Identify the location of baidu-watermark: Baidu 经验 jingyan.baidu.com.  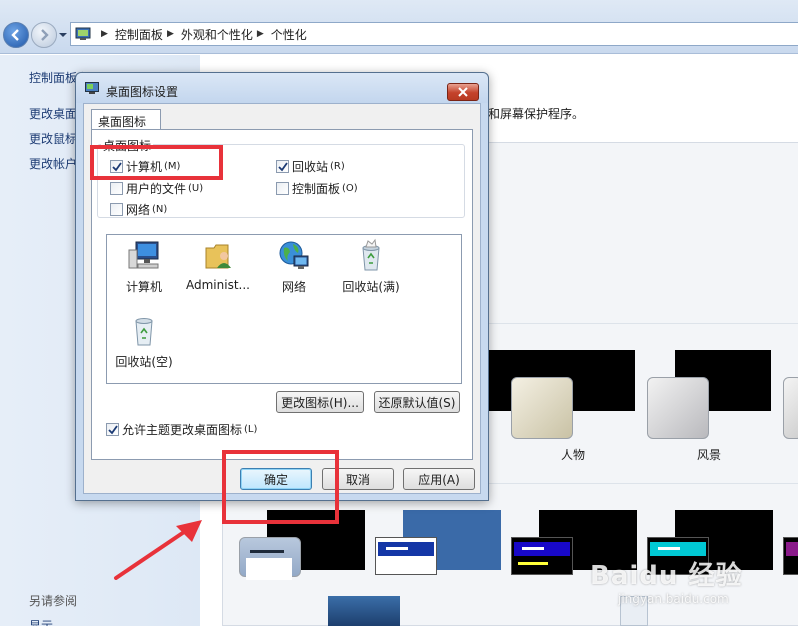
(666, 580).